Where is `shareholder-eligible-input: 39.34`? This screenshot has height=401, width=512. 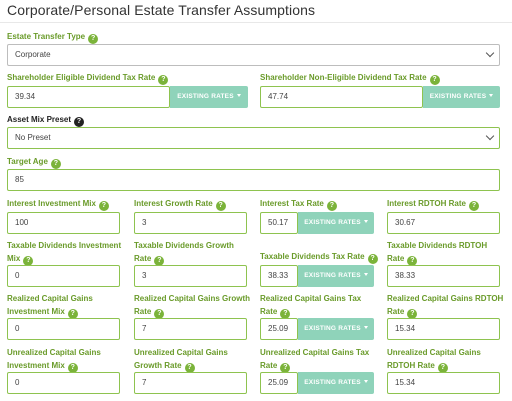
shareholder-eligible-input: 39.34 is located at coordinates (88, 97).